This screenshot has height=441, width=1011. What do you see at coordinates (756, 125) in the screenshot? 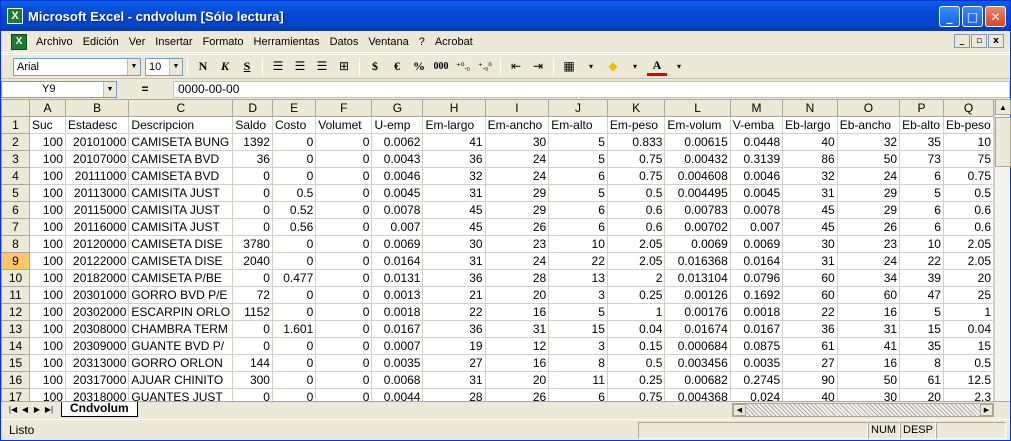
I see `cell: V-emba` at bounding box center [756, 125].